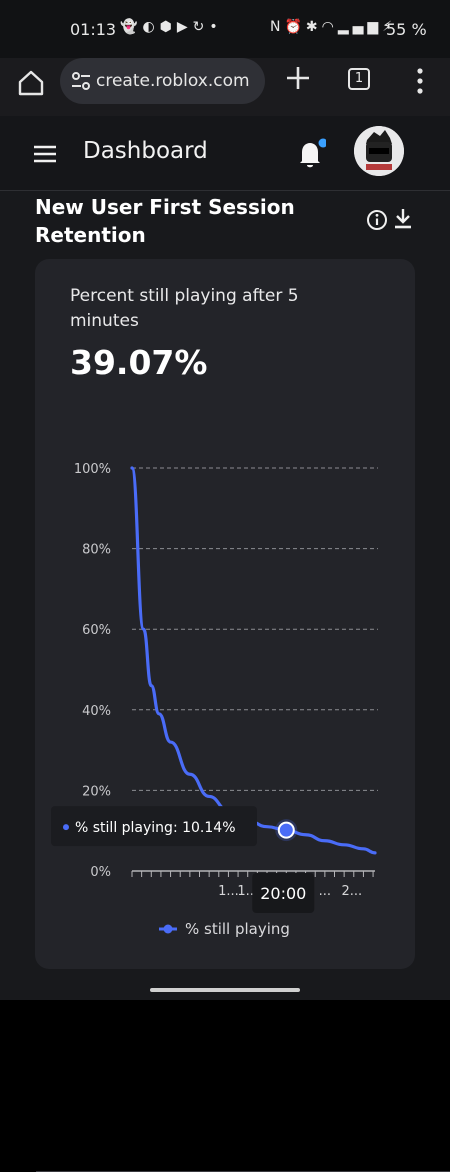 The height and width of the screenshot is (1172, 450). Describe the element at coordinates (283, 893) in the screenshot. I see `x-tooltip-label: 20:00` at that location.